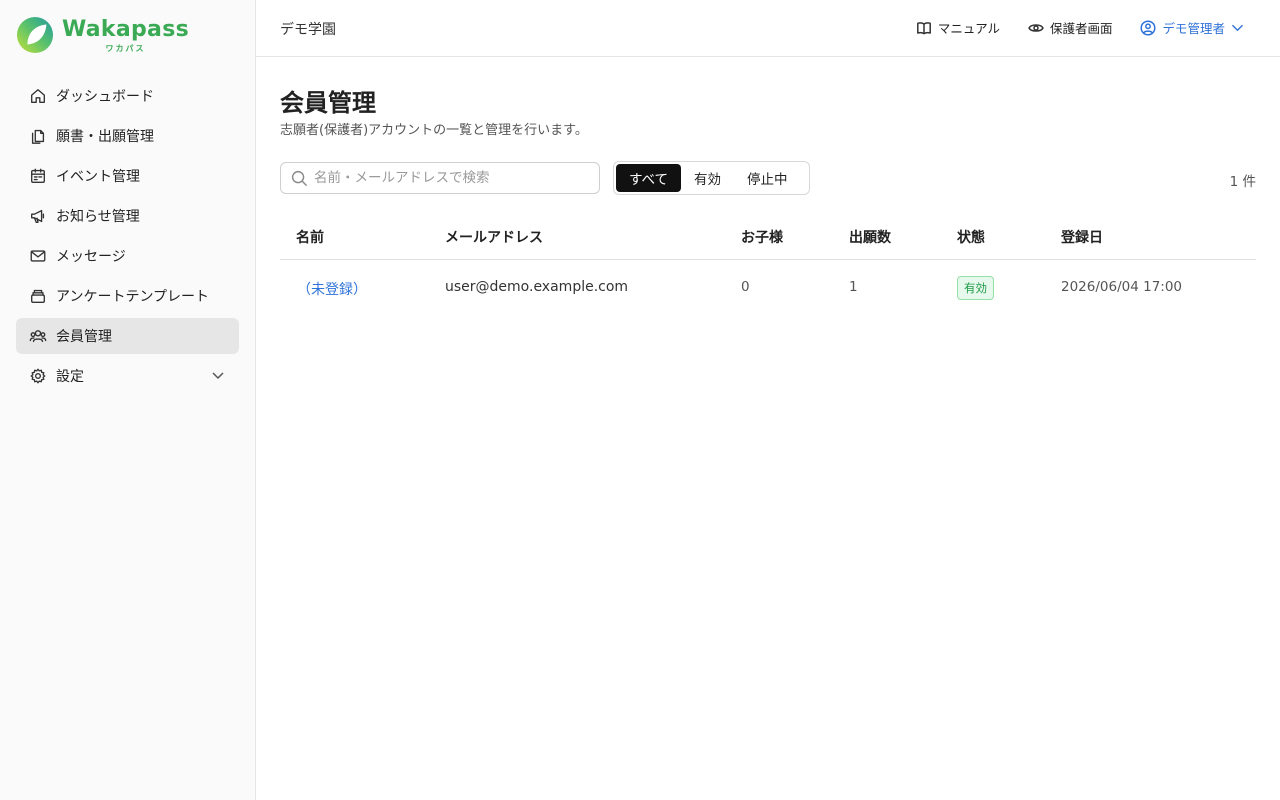  Describe the element at coordinates (767, 178) in the screenshot. I see `filter-suspended-button: 停止中` at that location.